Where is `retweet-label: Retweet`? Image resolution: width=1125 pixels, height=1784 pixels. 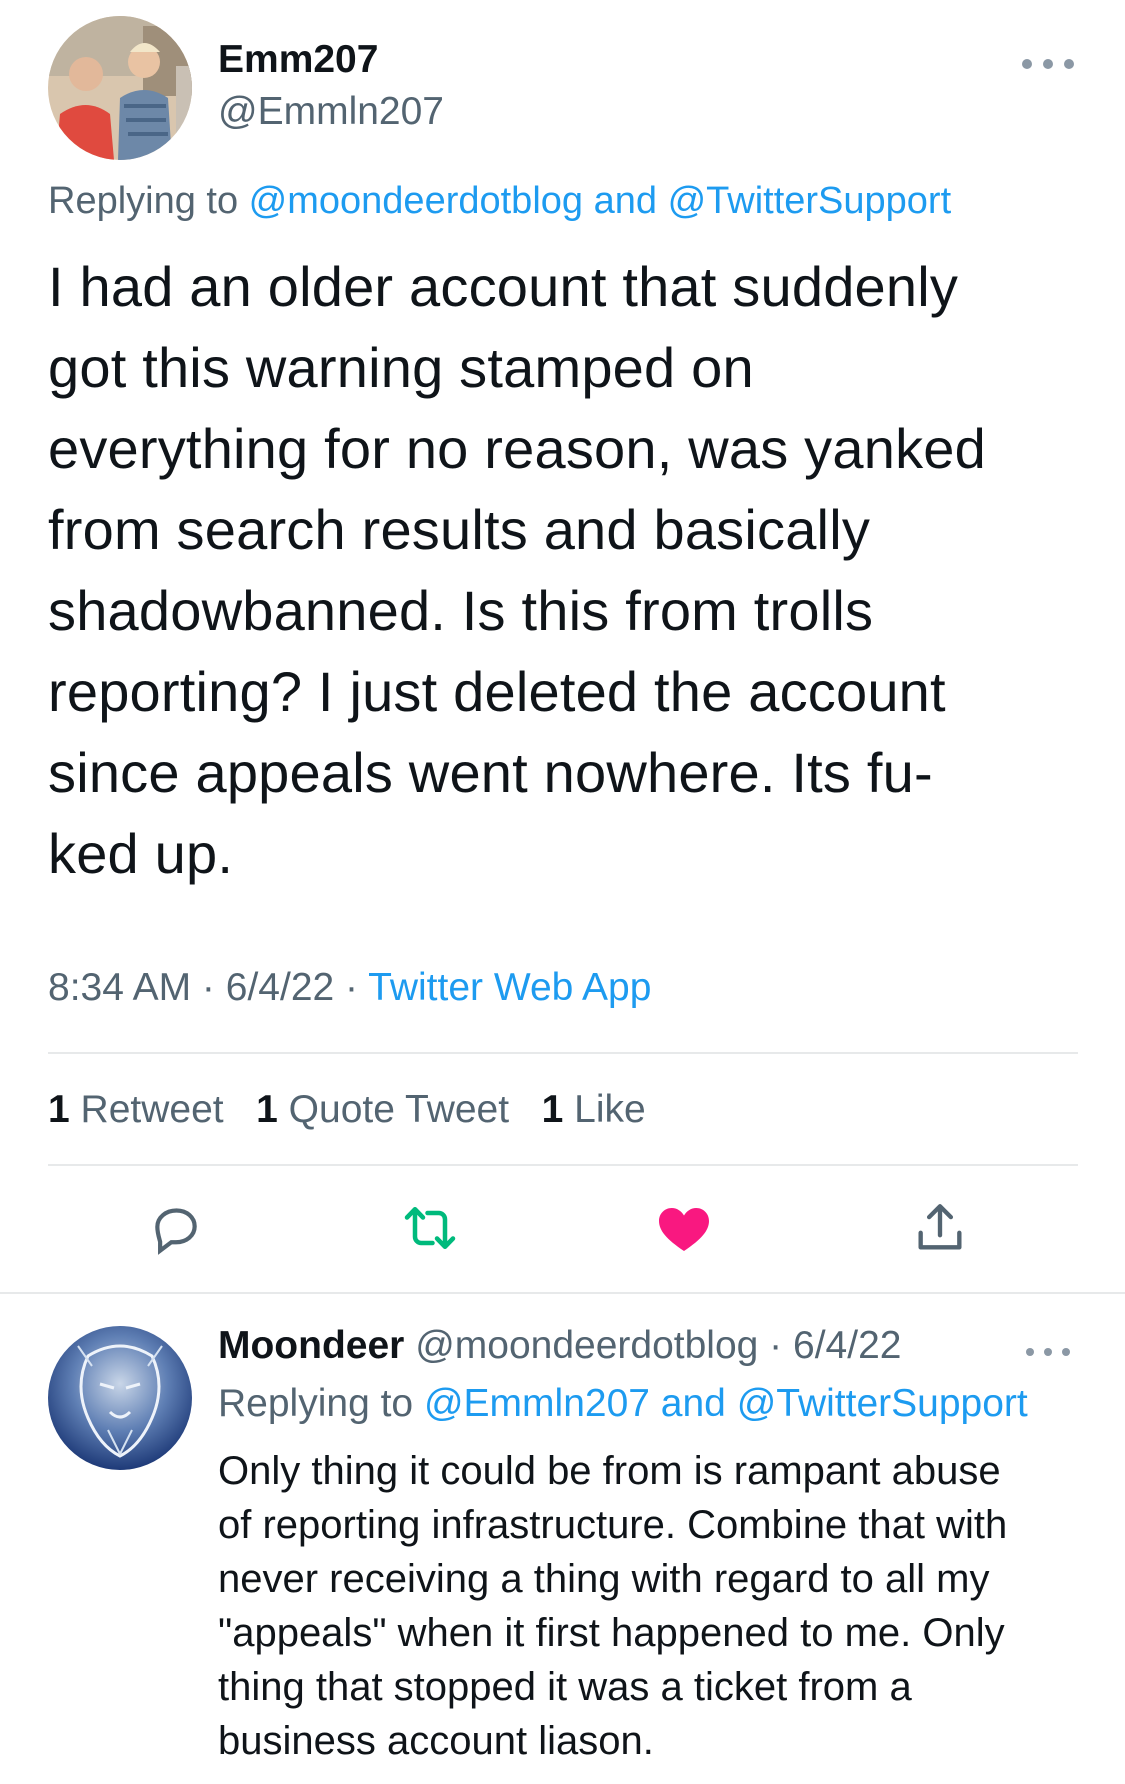 retweet-label: Retweet is located at coordinates (146, 1109).